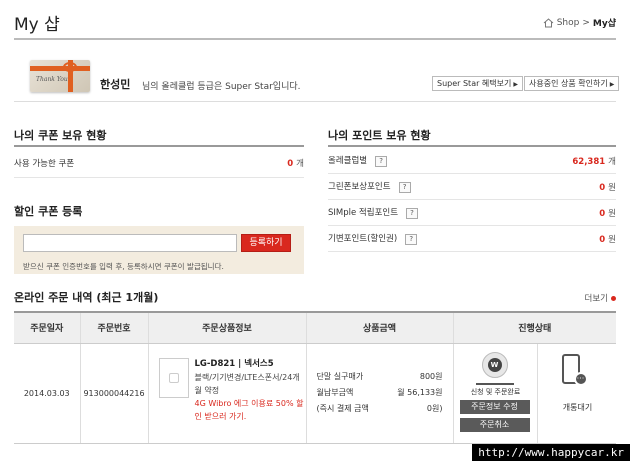 The image size is (630, 461). What do you see at coordinates (472, 213) in the screenshot?
I see `point-row: SIMple 적립포인트? 0원` at bounding box center [472, 213].